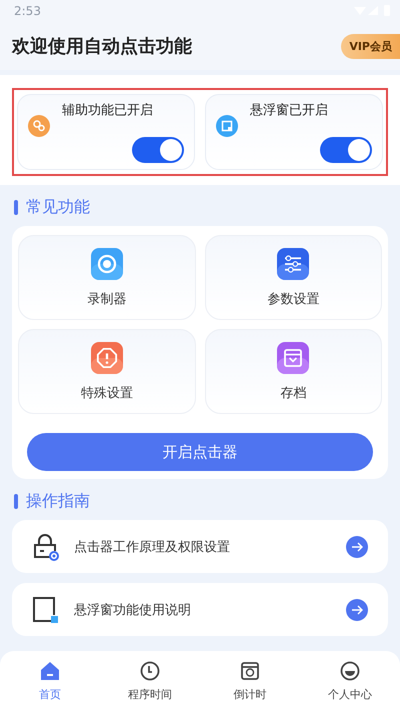  Describe the element at coordinates (293, 264) in the screenshot. I see `sliders-icon` at that location.